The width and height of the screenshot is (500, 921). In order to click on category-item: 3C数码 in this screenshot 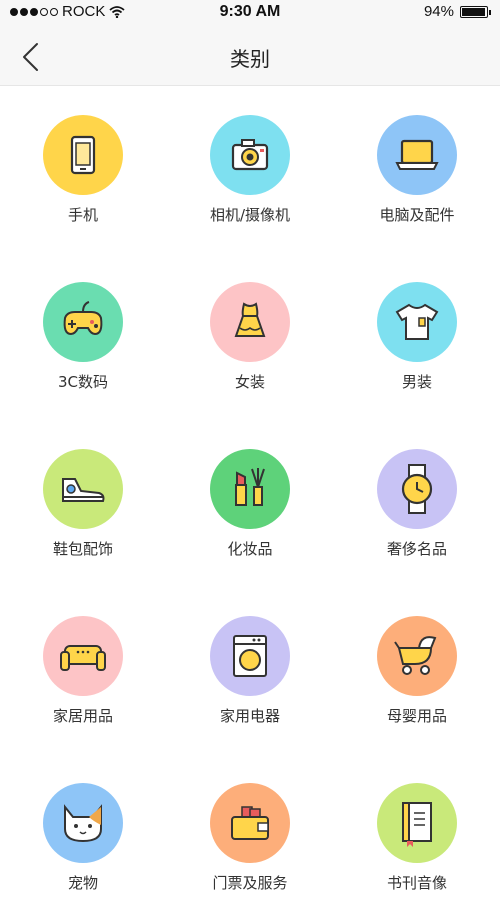, I will do `click(83, 336)`.